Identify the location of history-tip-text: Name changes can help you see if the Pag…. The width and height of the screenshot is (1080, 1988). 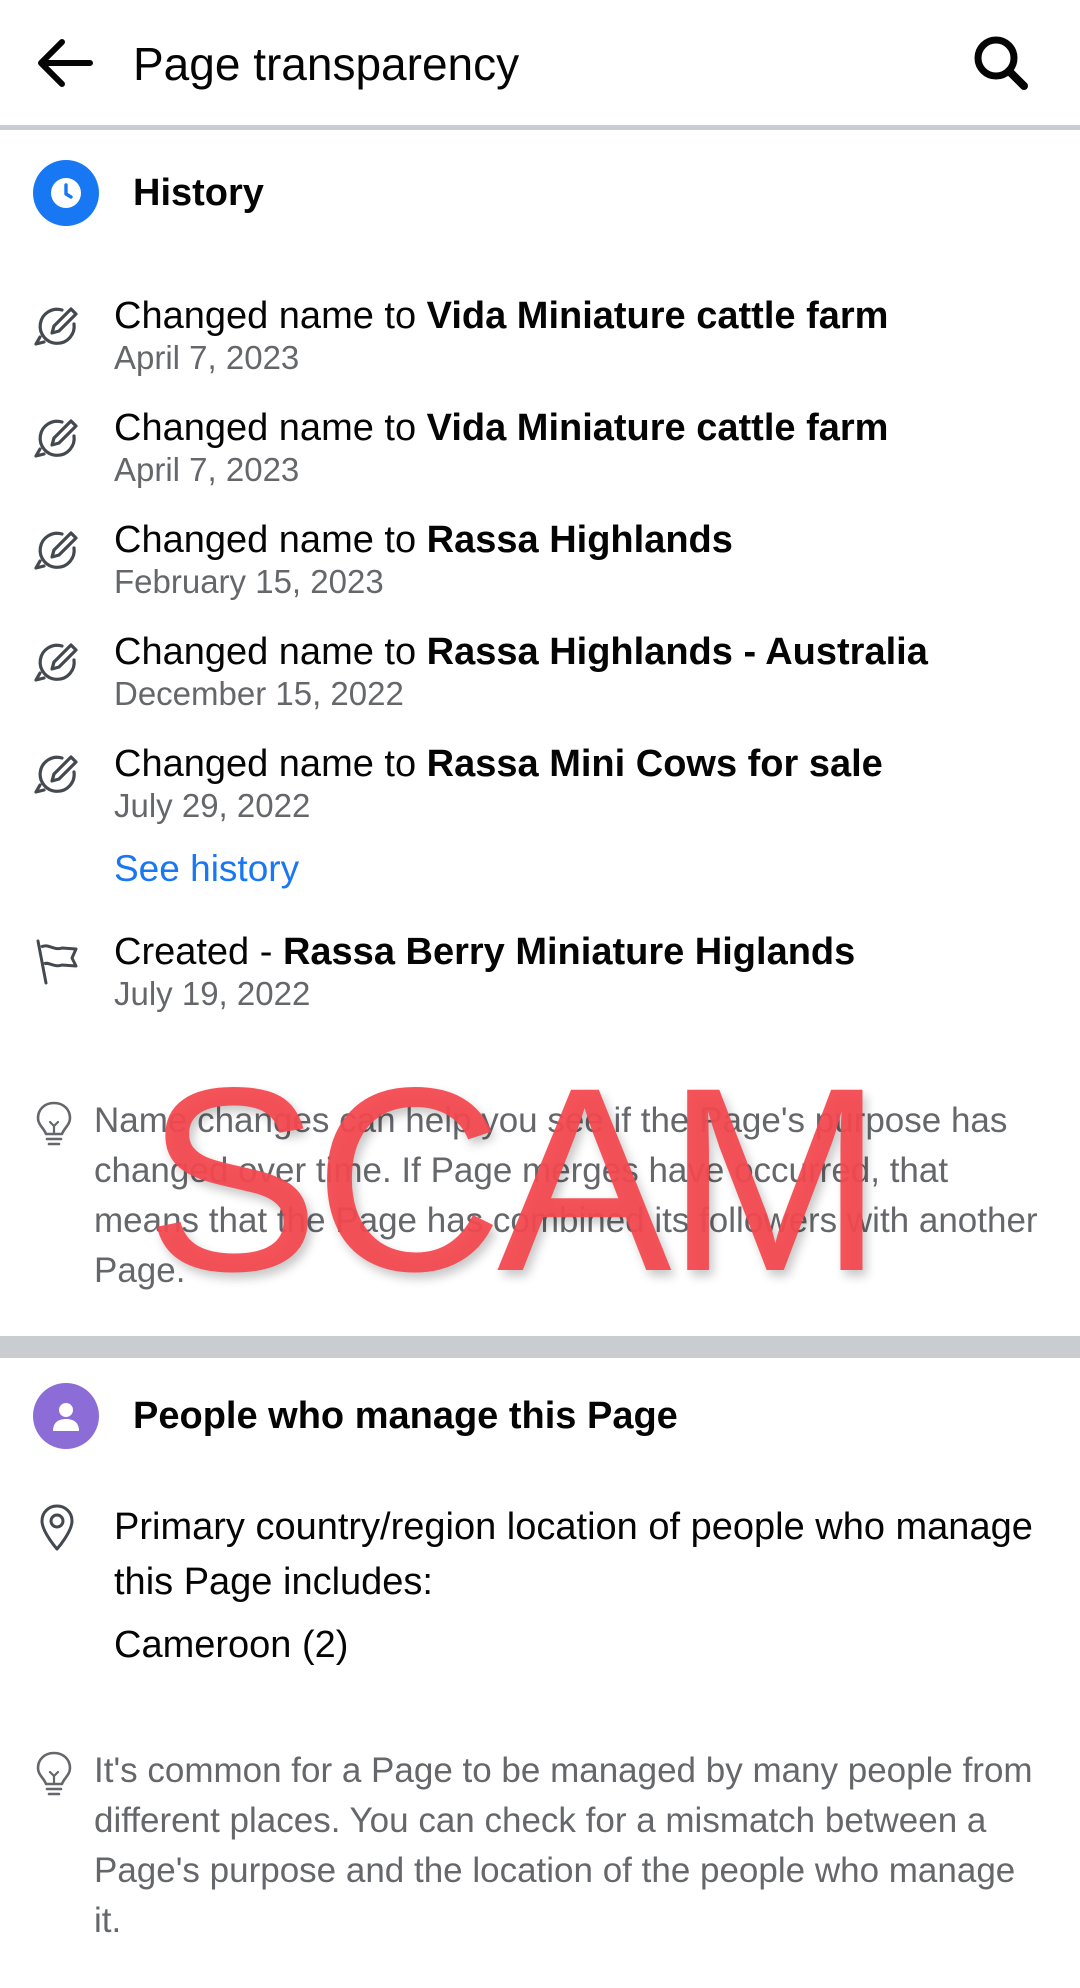
(566, 1195).